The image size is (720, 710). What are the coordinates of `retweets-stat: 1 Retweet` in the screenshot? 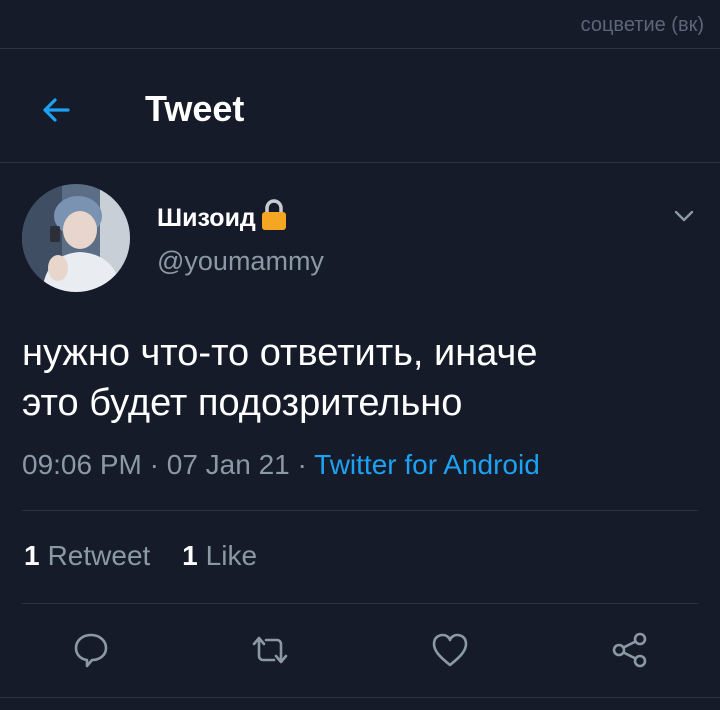 It's located at (87, 555).